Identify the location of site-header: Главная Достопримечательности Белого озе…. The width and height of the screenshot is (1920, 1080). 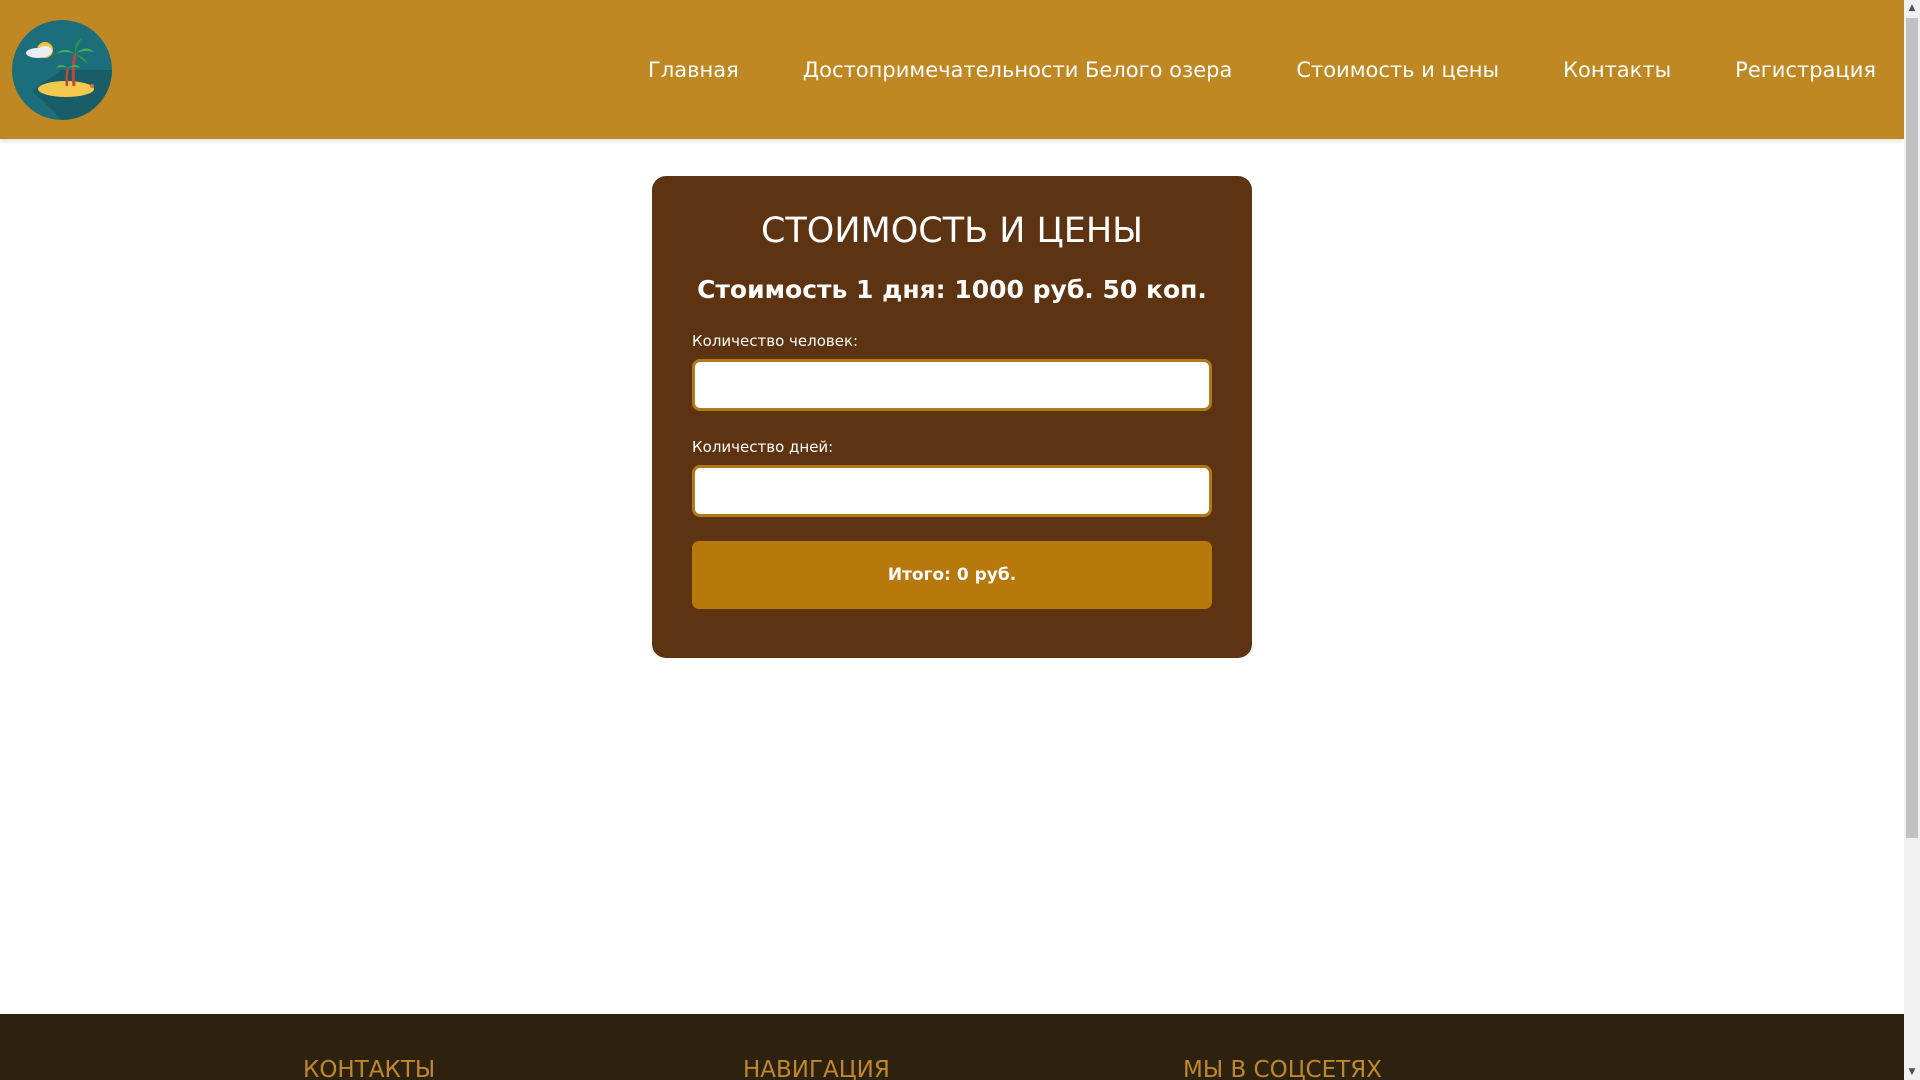
(952, 69).